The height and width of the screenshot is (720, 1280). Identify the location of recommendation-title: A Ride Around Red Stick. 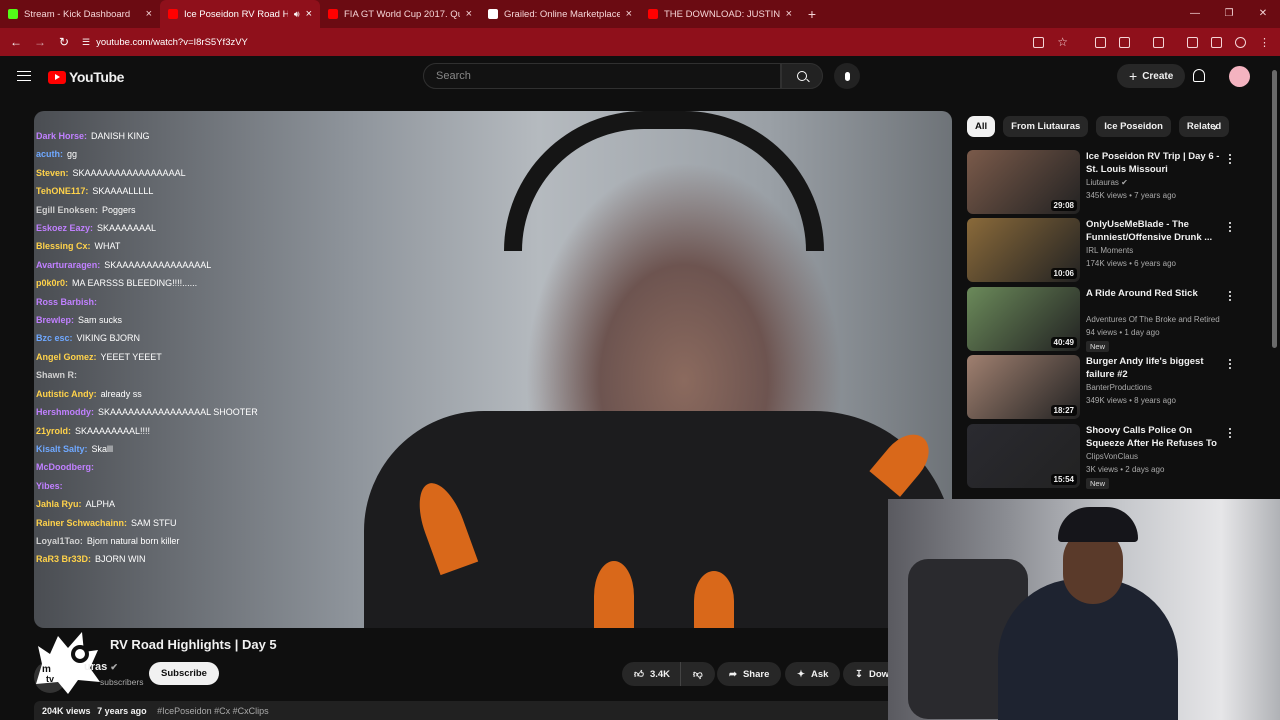
(1153, 293).